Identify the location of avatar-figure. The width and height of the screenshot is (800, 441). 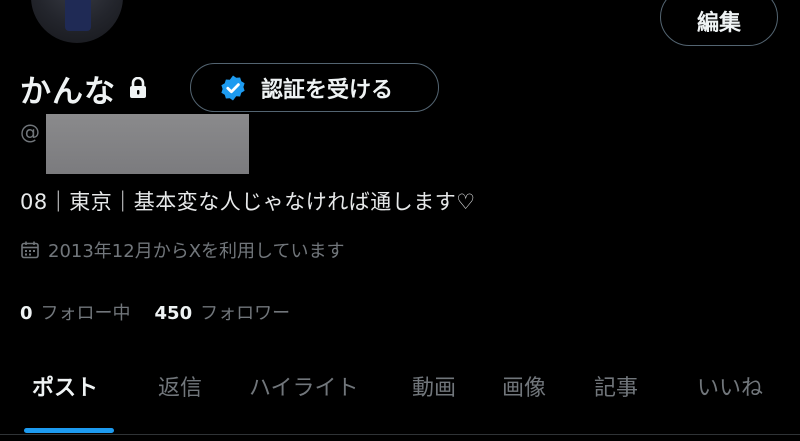
(78, 15).